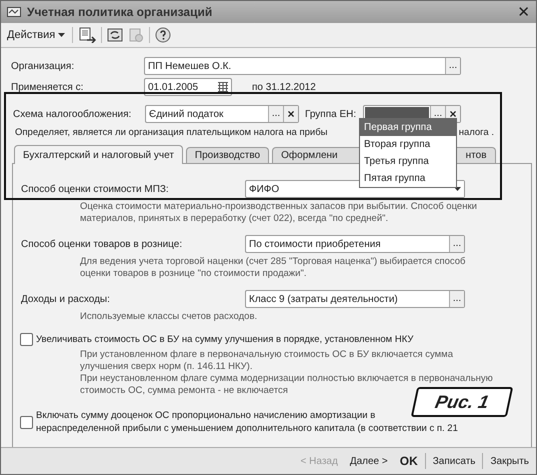 The height and width of the screenshot is (475, 537). Describe the element at coordinates (273, 262) in the screenshot. I see `hint-text: Для ведения учета торговой наценки (счет 285 "Торговая наценка") выбирается способ` at that location.